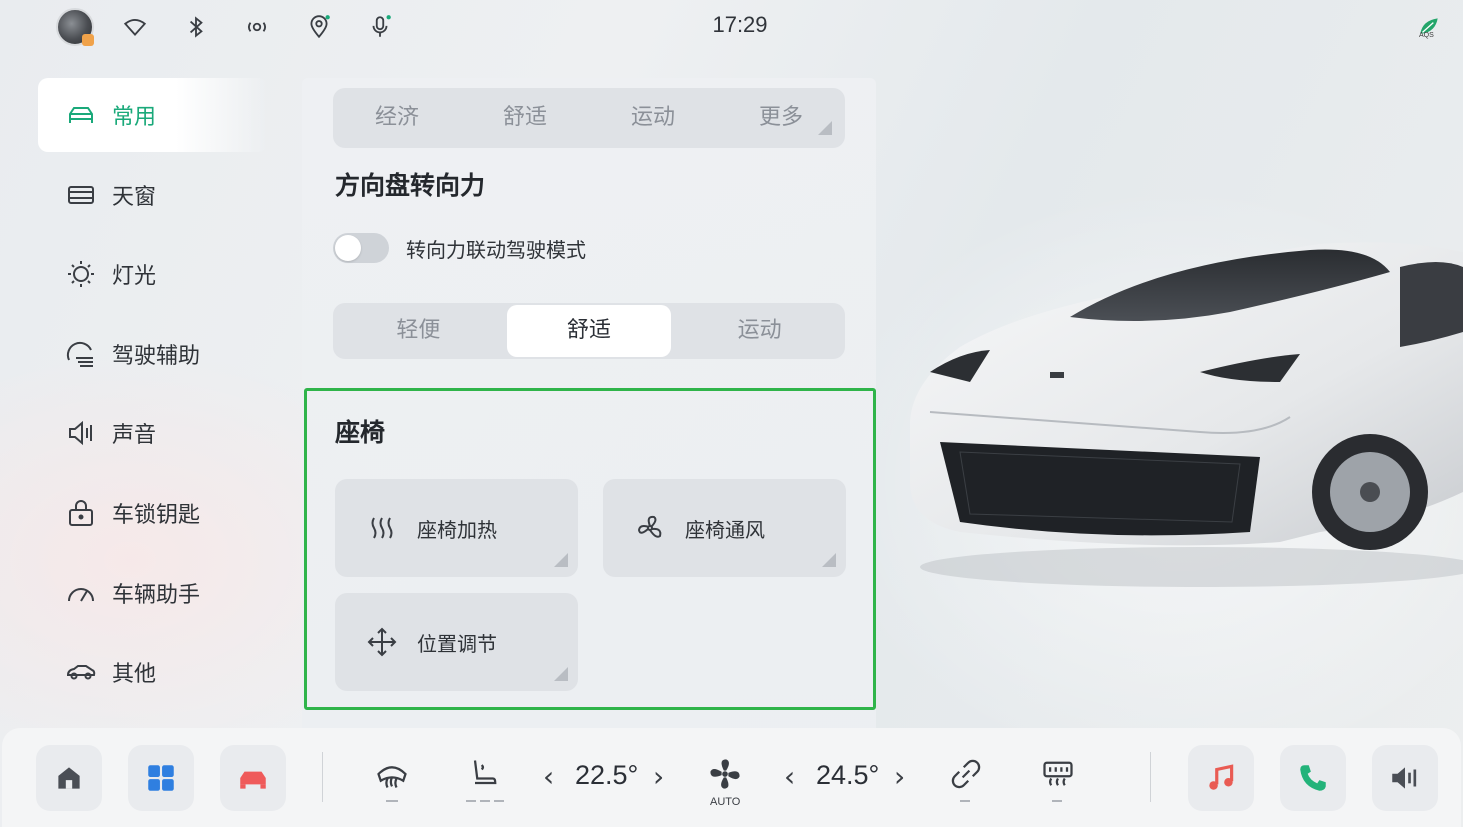  I want to click on sidebar-item-sunroof: 天窗, so click(153, 195).